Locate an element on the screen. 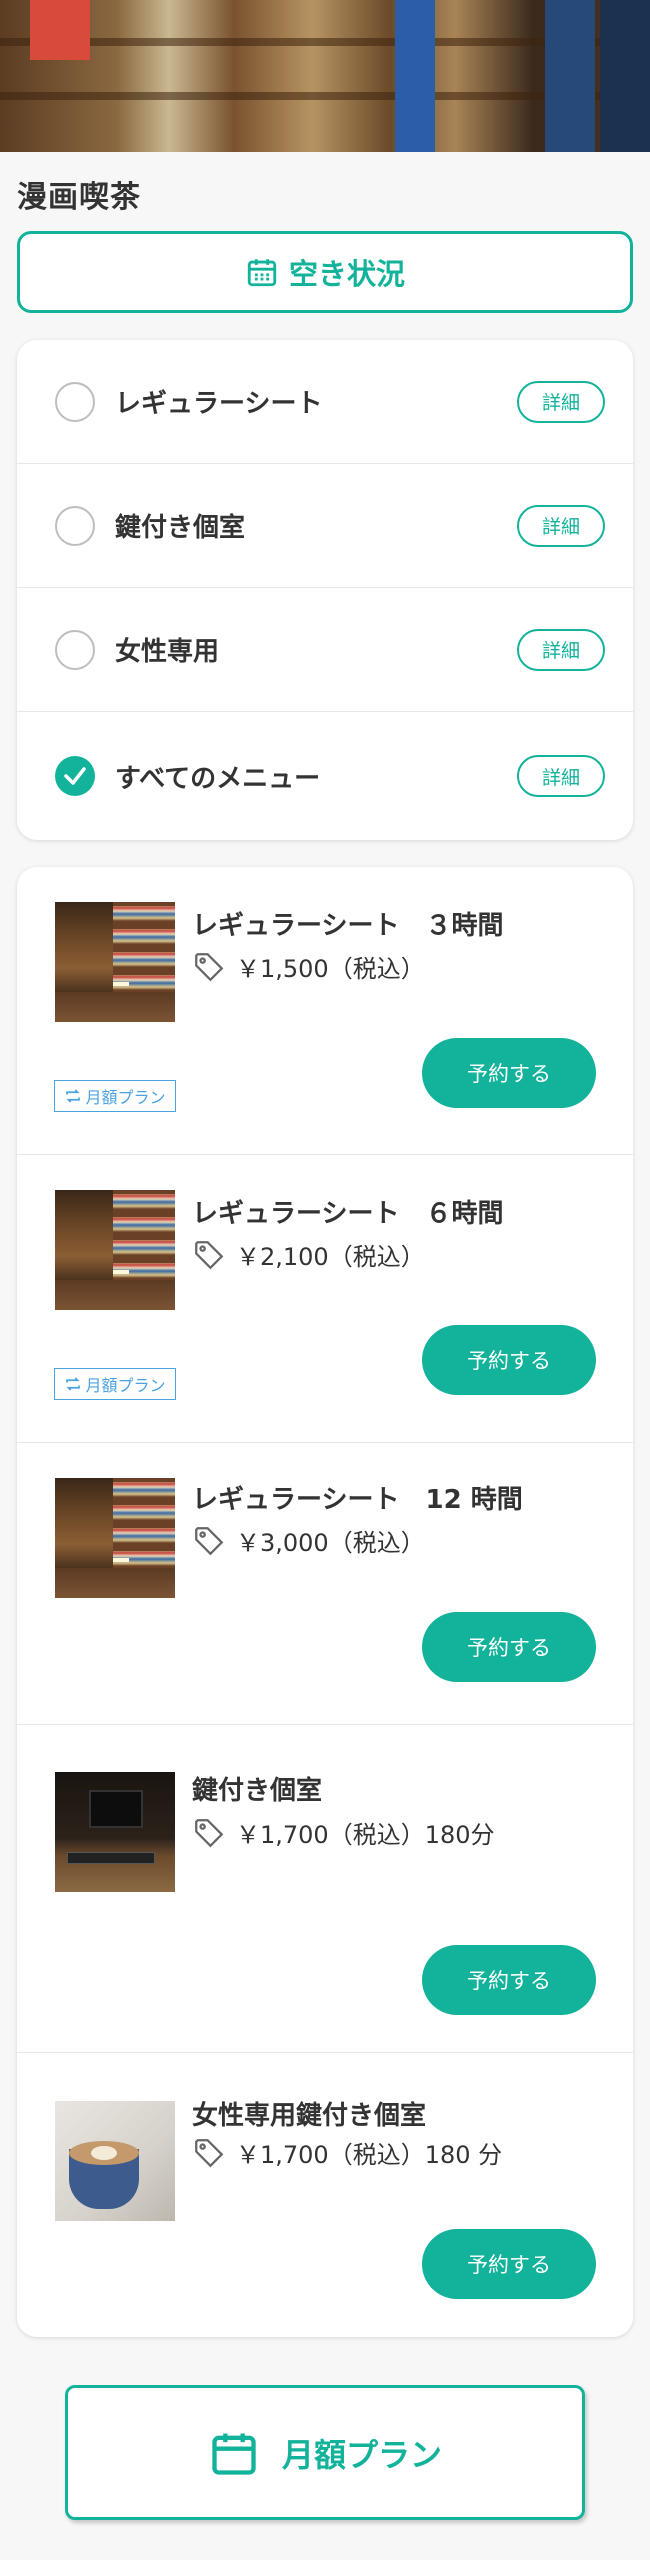 The height and width of the screenshot is (2560, 650). menu-item-title: レギュラーシート ３時間 is located at coordinates (348, 926).